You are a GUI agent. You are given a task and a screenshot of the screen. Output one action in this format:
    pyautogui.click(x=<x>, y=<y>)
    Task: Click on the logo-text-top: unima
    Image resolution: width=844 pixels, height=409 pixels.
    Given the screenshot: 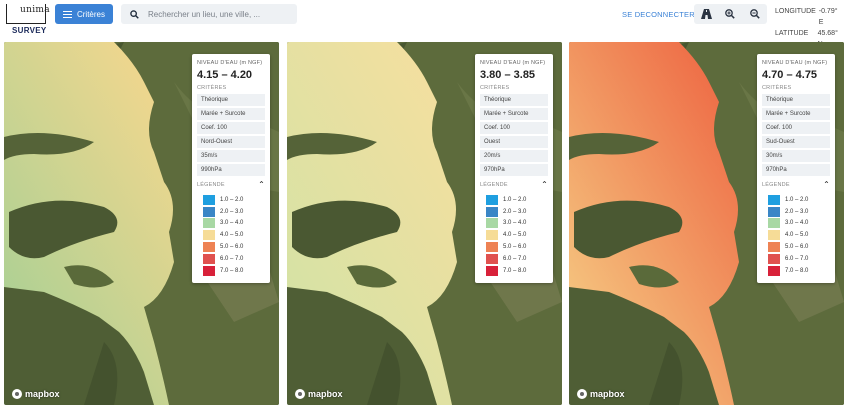 What is the action you would take?
    pyautogui.click(x=35, y=10)
    